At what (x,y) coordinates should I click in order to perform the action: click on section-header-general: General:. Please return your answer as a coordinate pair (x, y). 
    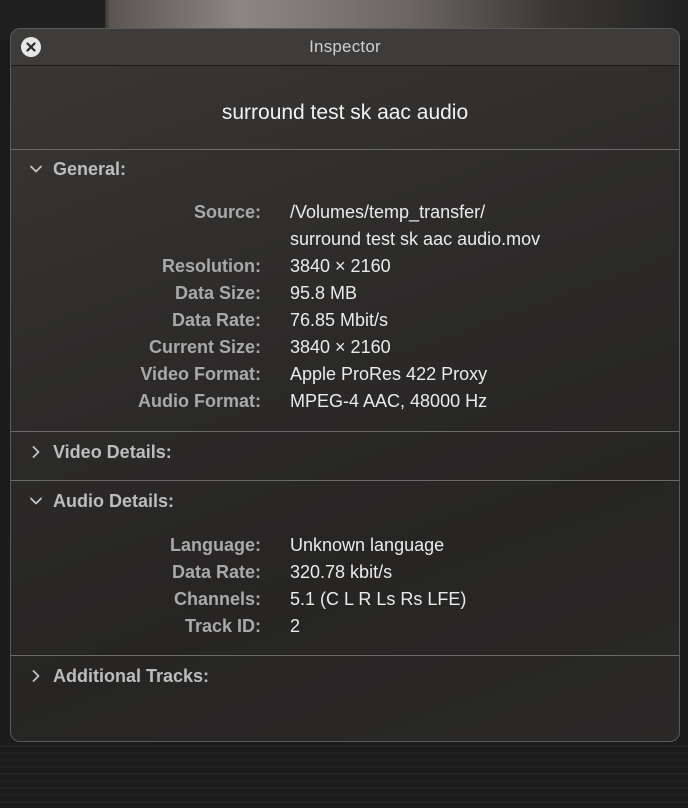
    Looking at the image, I should click on (77, 169).